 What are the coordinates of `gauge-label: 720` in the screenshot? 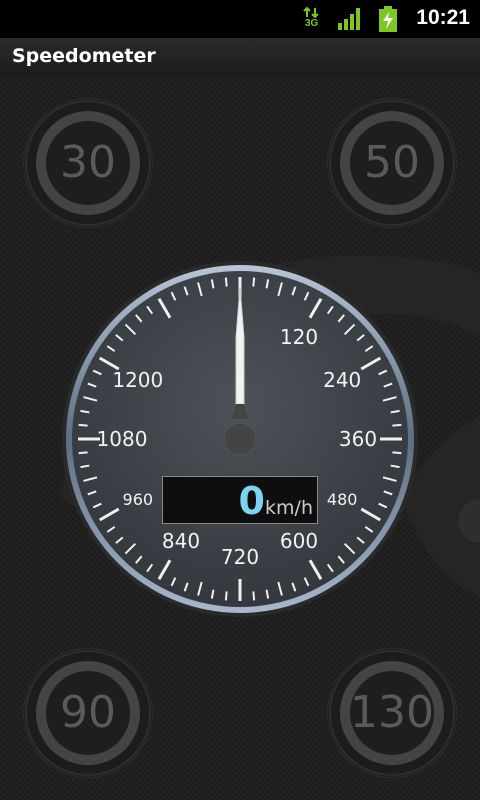 It's located at (240, 557).